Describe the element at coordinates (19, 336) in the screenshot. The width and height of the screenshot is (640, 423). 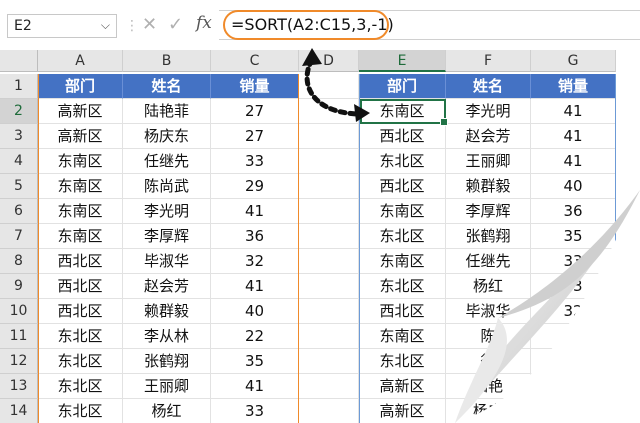
I see `row-header-11: 11` at that location.